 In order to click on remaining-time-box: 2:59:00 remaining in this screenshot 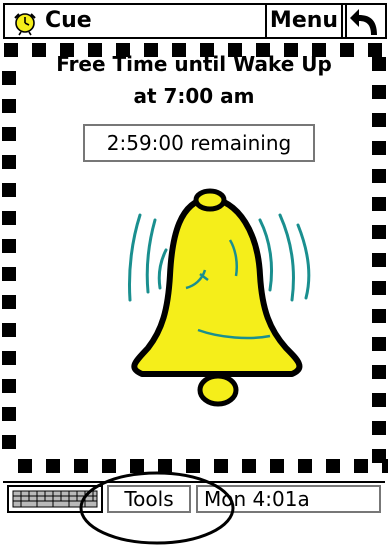, I will do `click(199, 143)`.